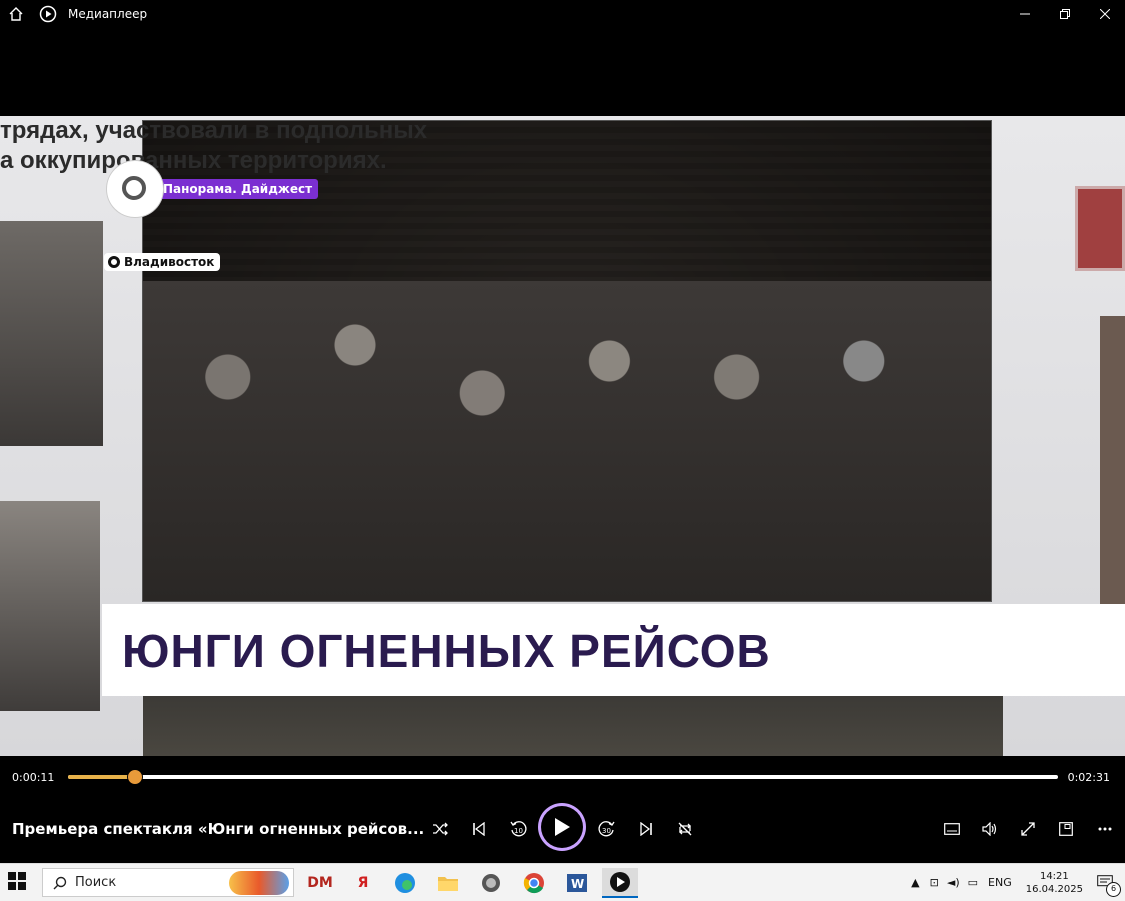 The height and width of the screenshot is (901, 1125). What do you see at coordinates (60, 882) in the screenshot?
I see `search-icon` at bounding box center [60, 882].